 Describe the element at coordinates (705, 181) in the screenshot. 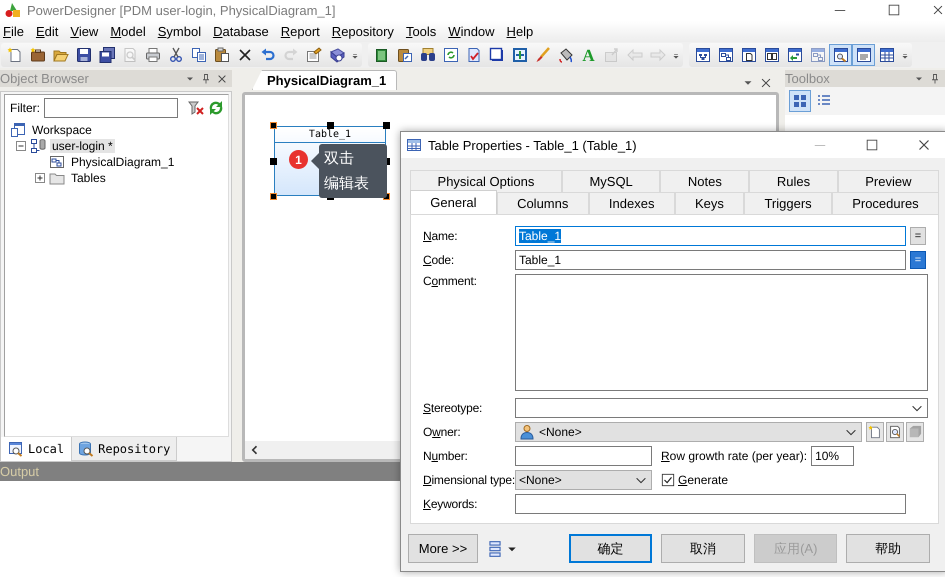

I see `dialog-tab: Notes` at that location.